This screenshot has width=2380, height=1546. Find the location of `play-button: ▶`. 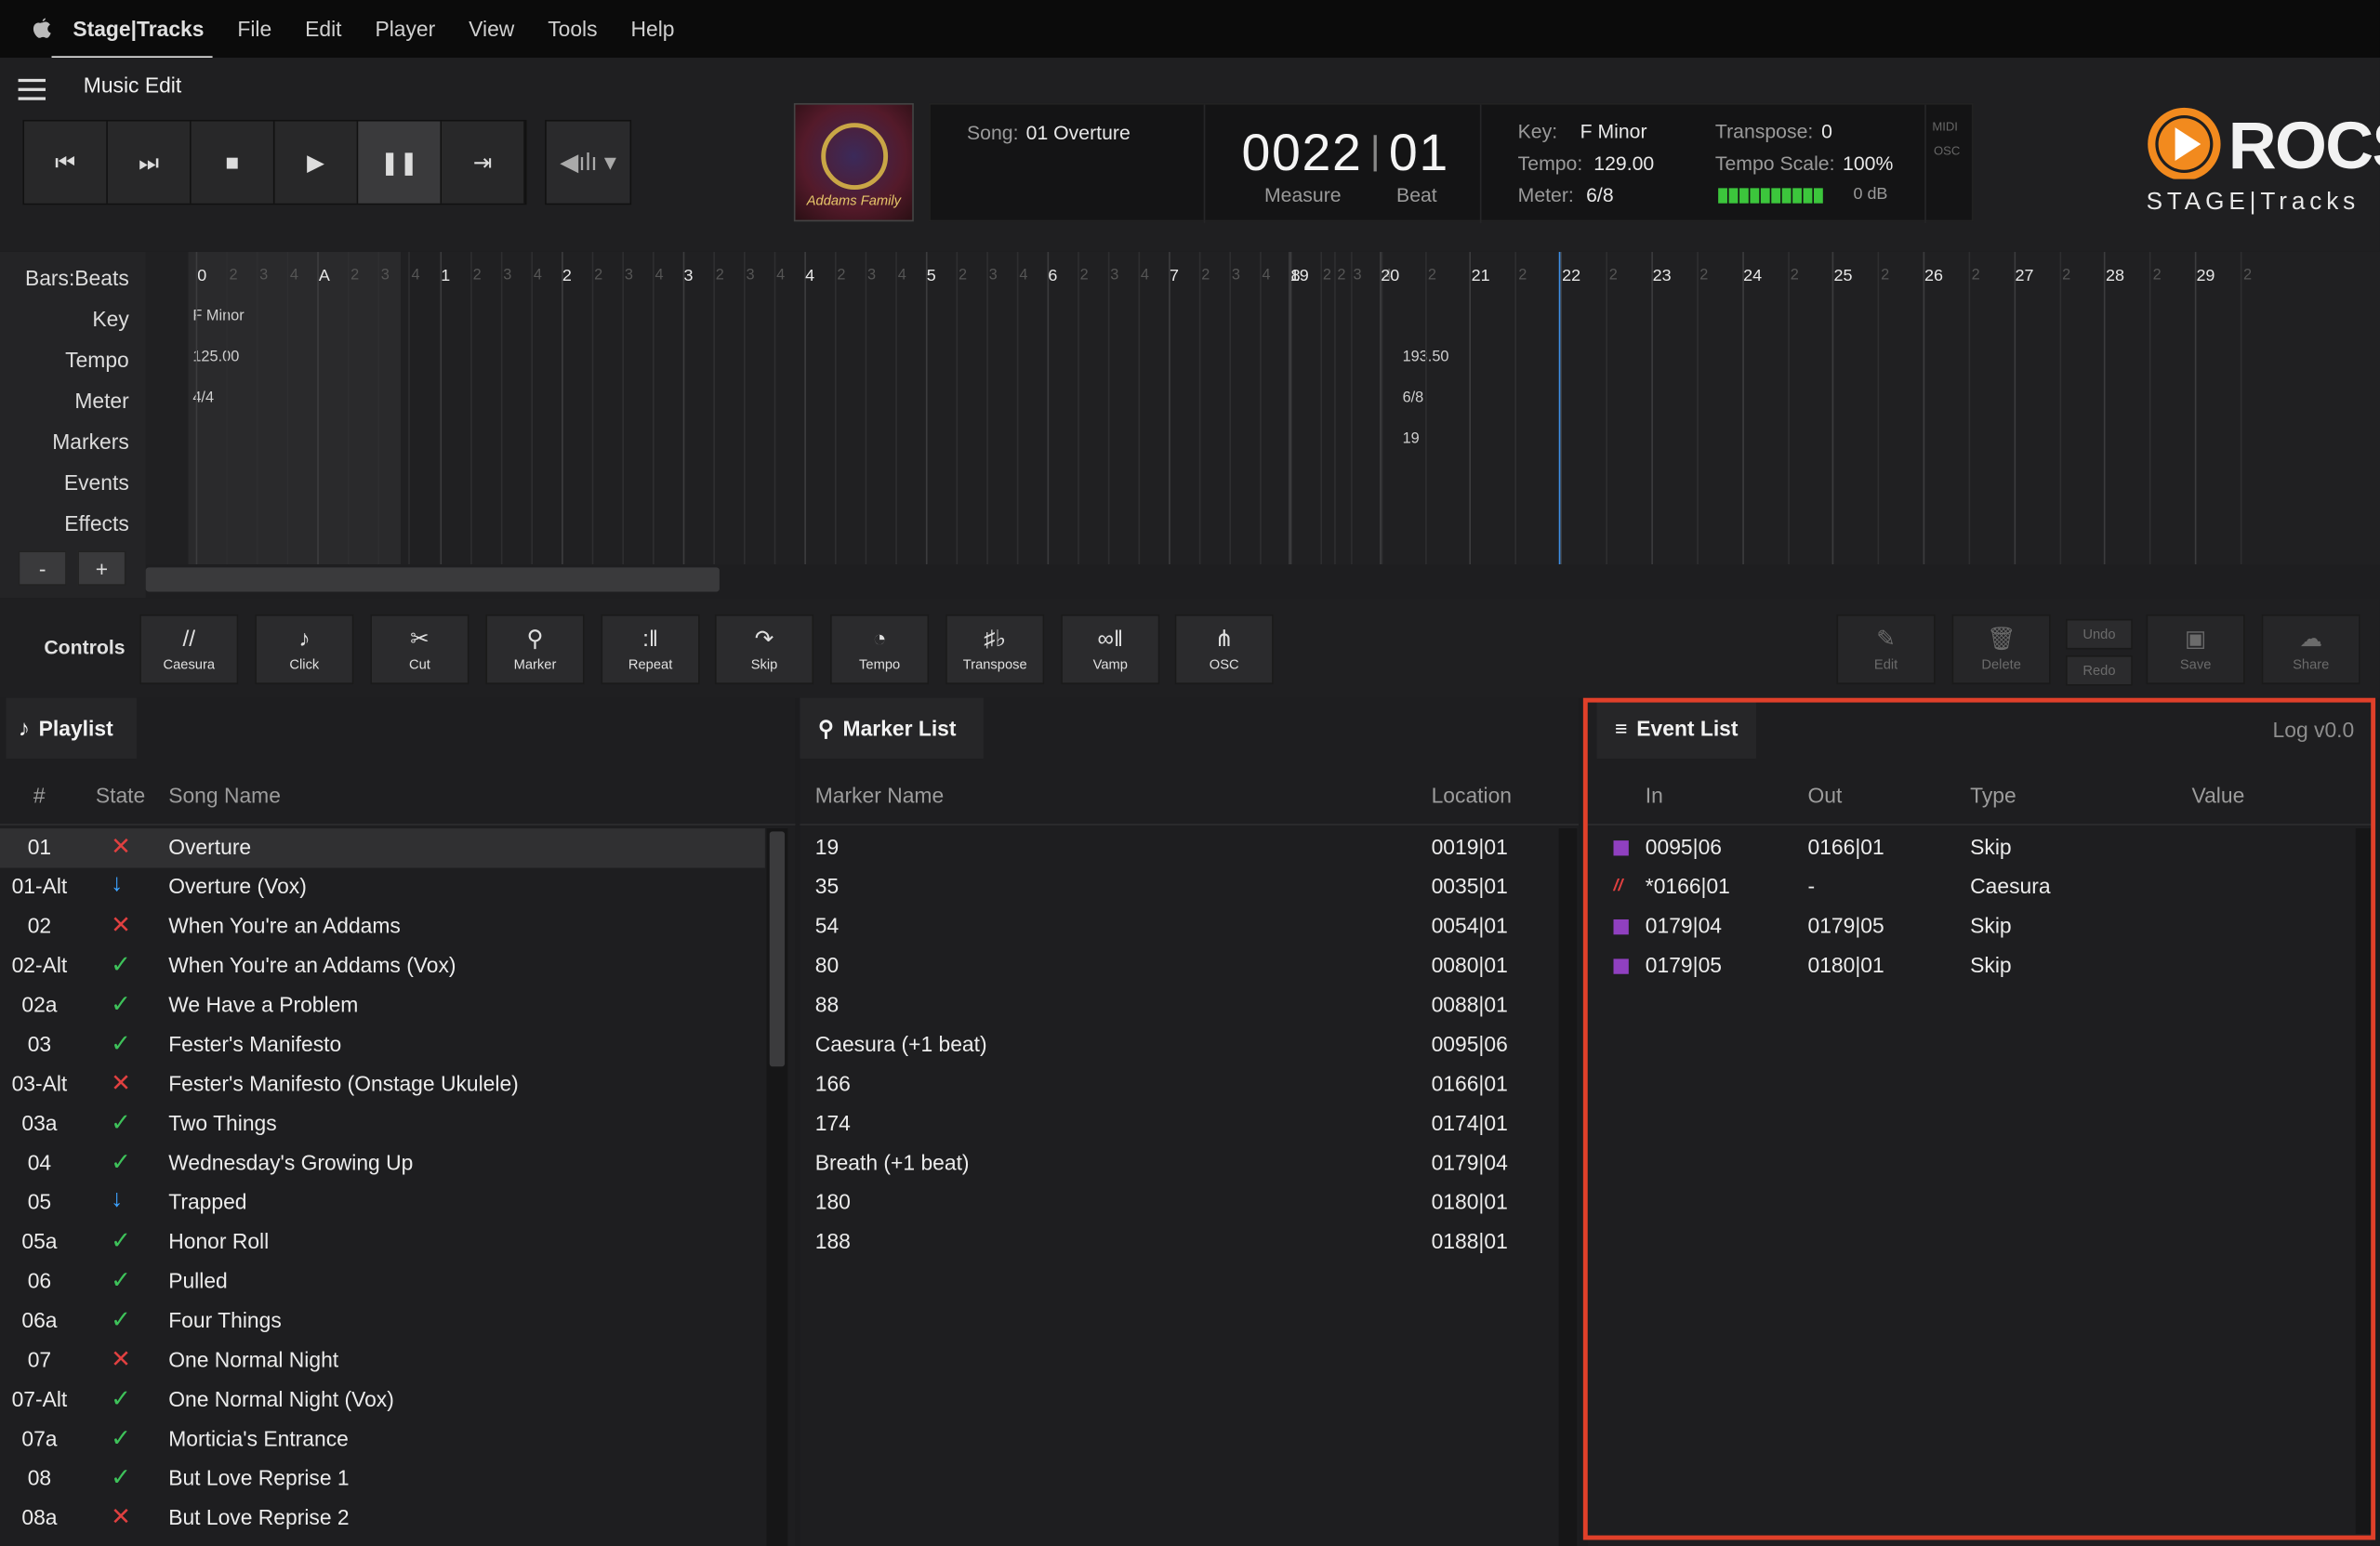

play-button: ▶ is located at coordinates (316, 162).